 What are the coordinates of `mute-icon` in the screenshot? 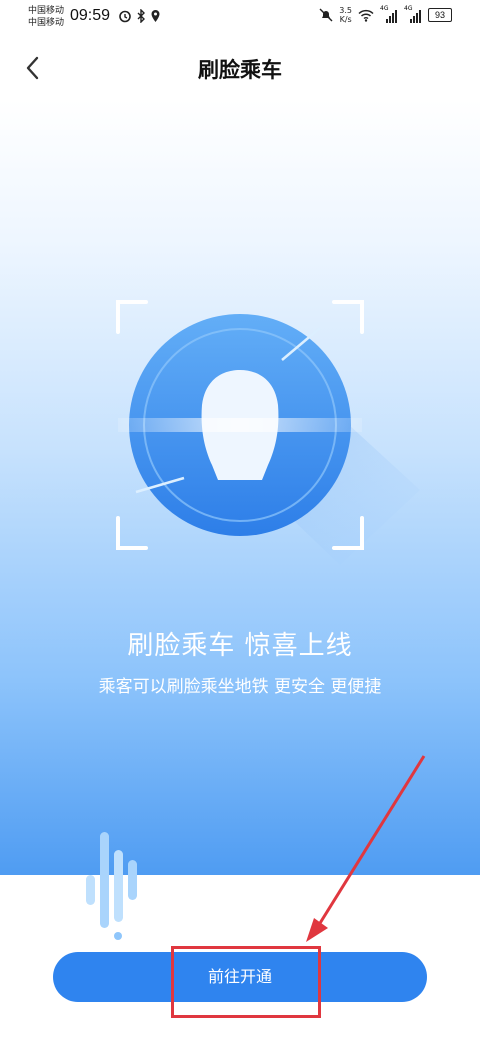 It's located at (326, 15).